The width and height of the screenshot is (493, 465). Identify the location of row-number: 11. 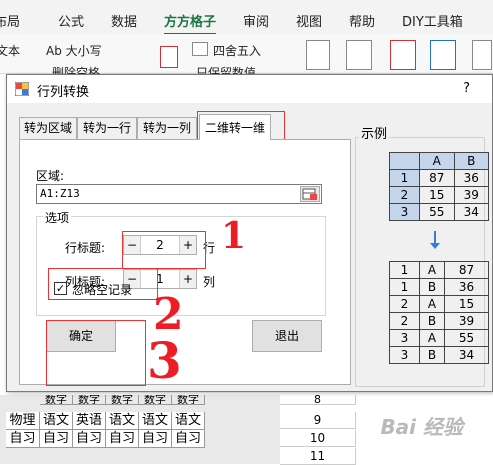
(318, 456).